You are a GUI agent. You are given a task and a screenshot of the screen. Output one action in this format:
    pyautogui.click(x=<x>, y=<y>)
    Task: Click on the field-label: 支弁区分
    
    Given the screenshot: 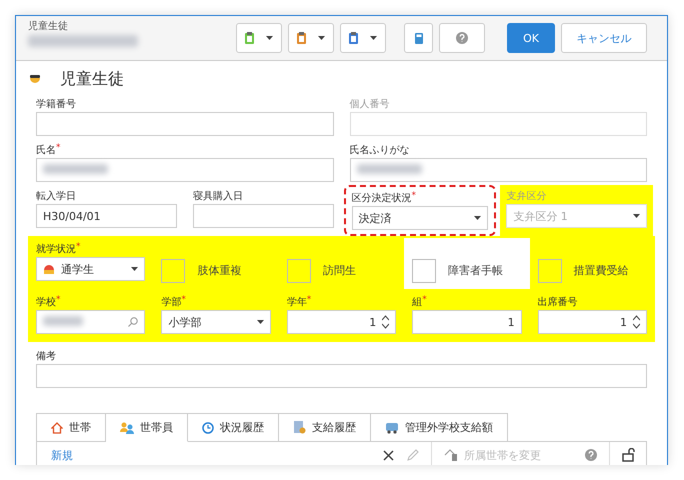 What is the action you would take?
    pyautogui.click(x=526, y=196)
    